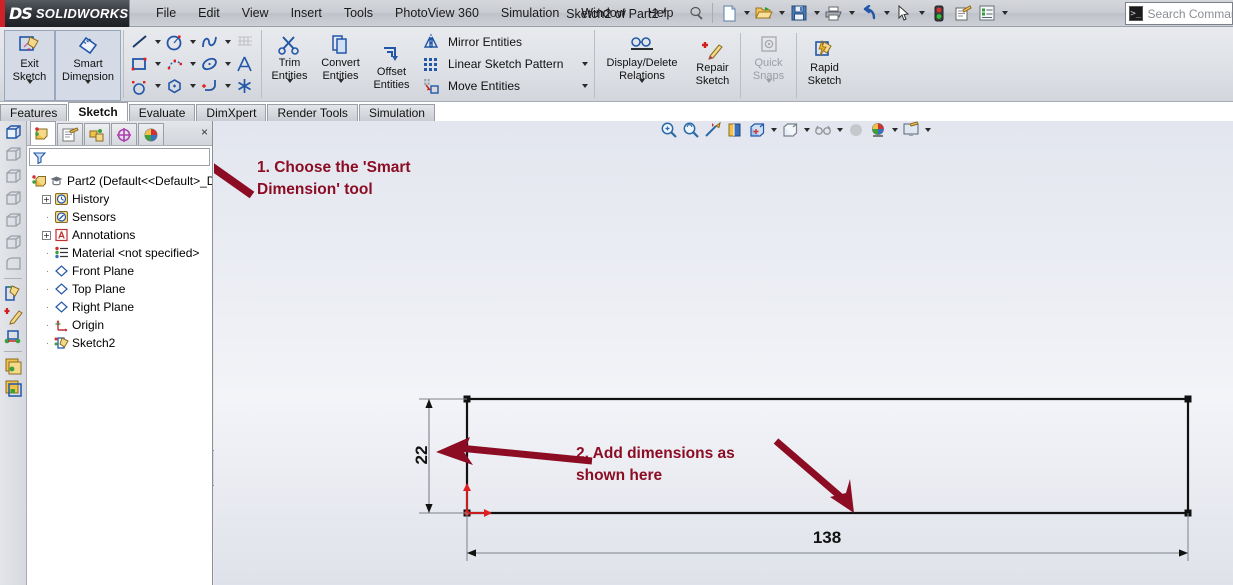  What do you see at coordinates (157, 86) in the screenshot?
I see `arc-slot-caret` at bounding box center [157, 86].